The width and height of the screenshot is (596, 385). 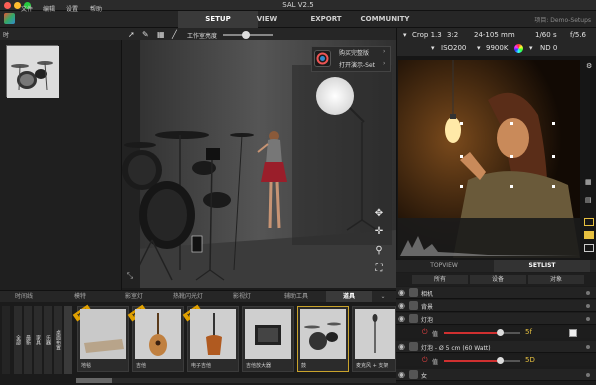 What do you see at coordinates (18, 340) in the screenshot?
I see `category-all: 全部` at bounding box center [18, 340].